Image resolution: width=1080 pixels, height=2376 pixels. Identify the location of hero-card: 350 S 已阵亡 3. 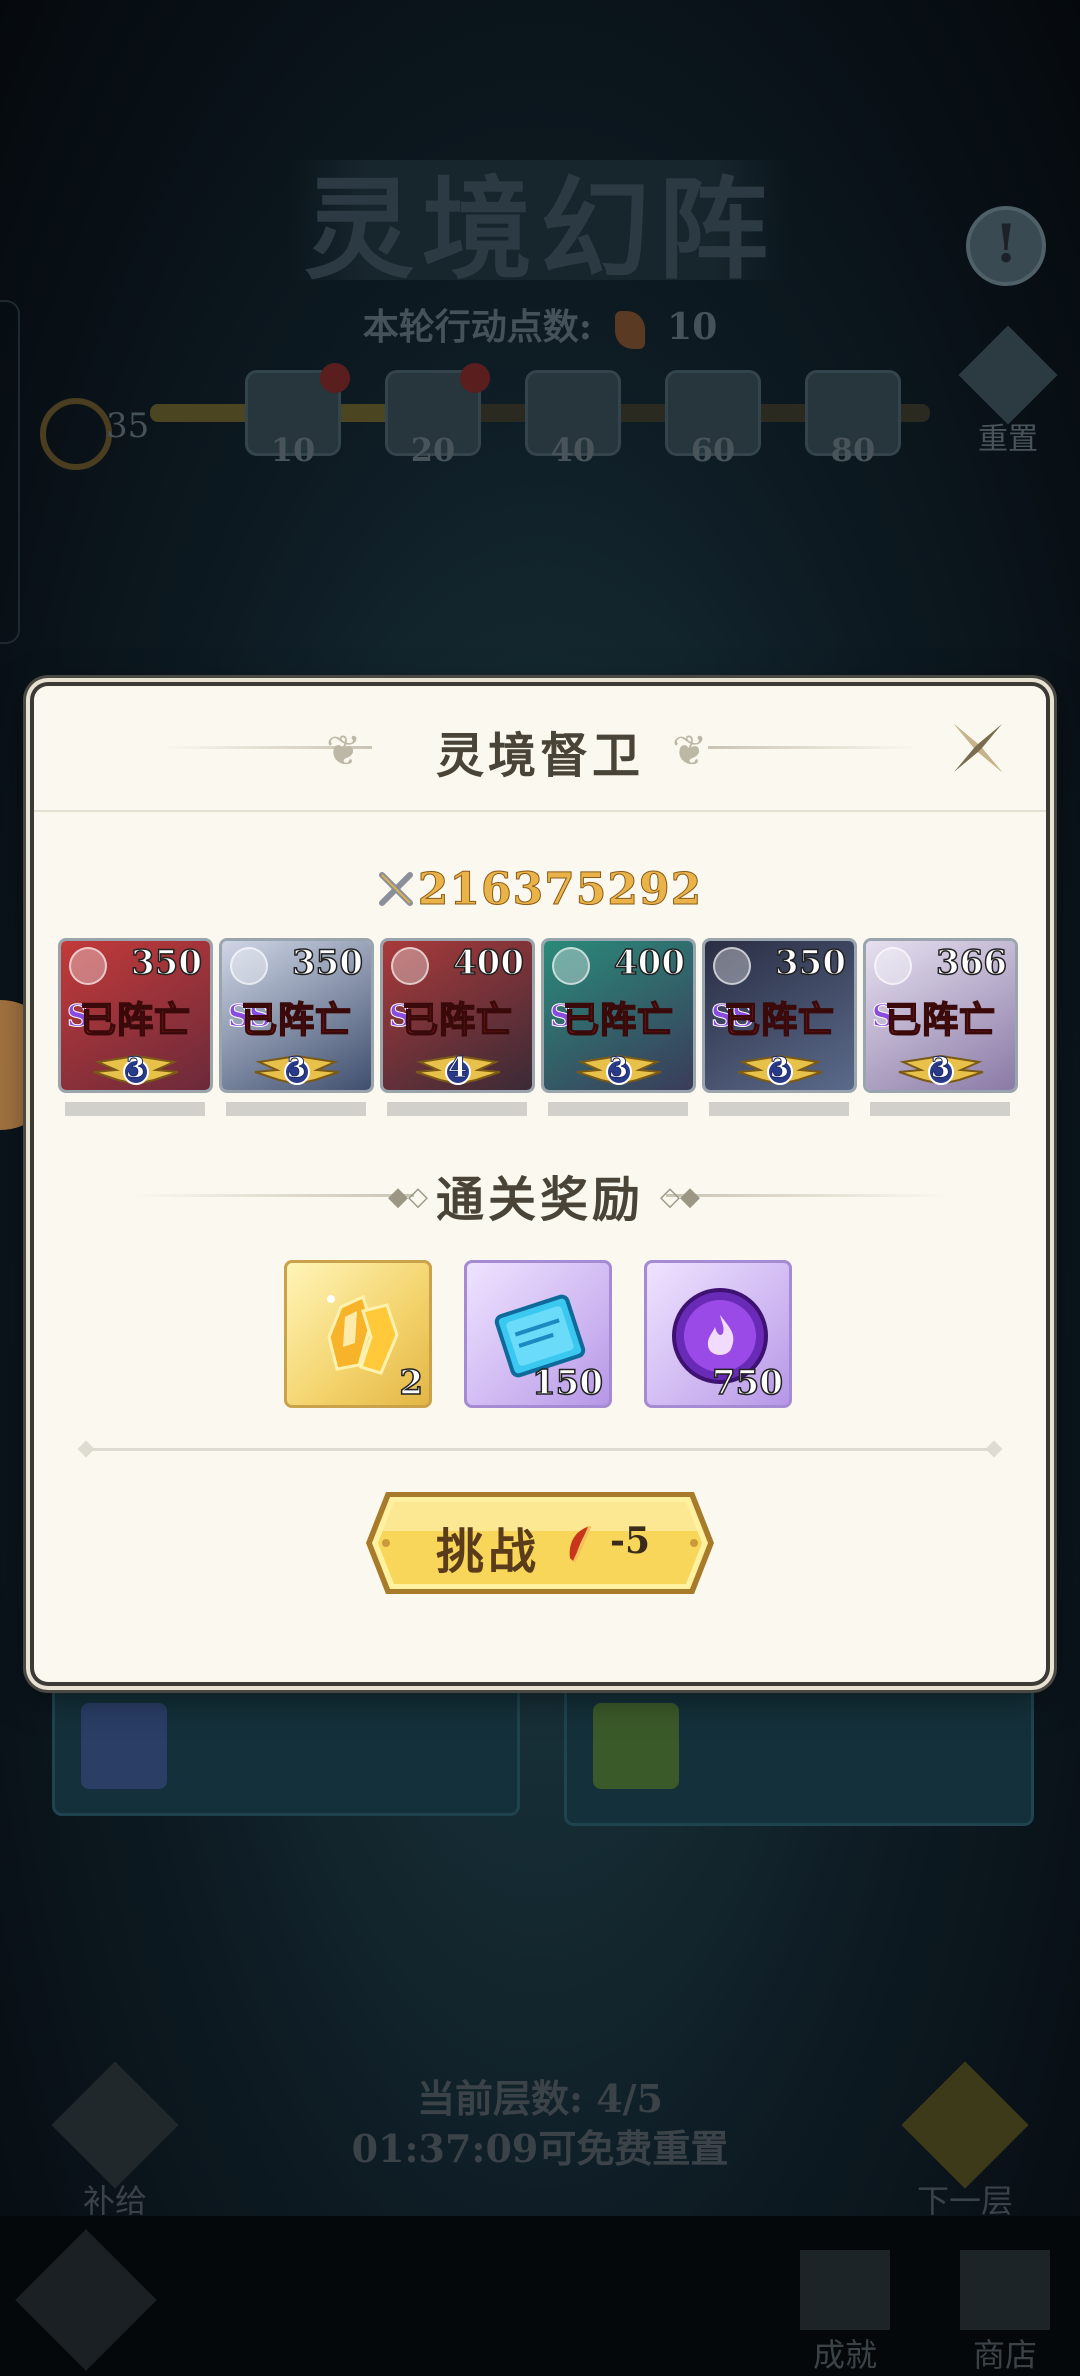
(135, 1015).